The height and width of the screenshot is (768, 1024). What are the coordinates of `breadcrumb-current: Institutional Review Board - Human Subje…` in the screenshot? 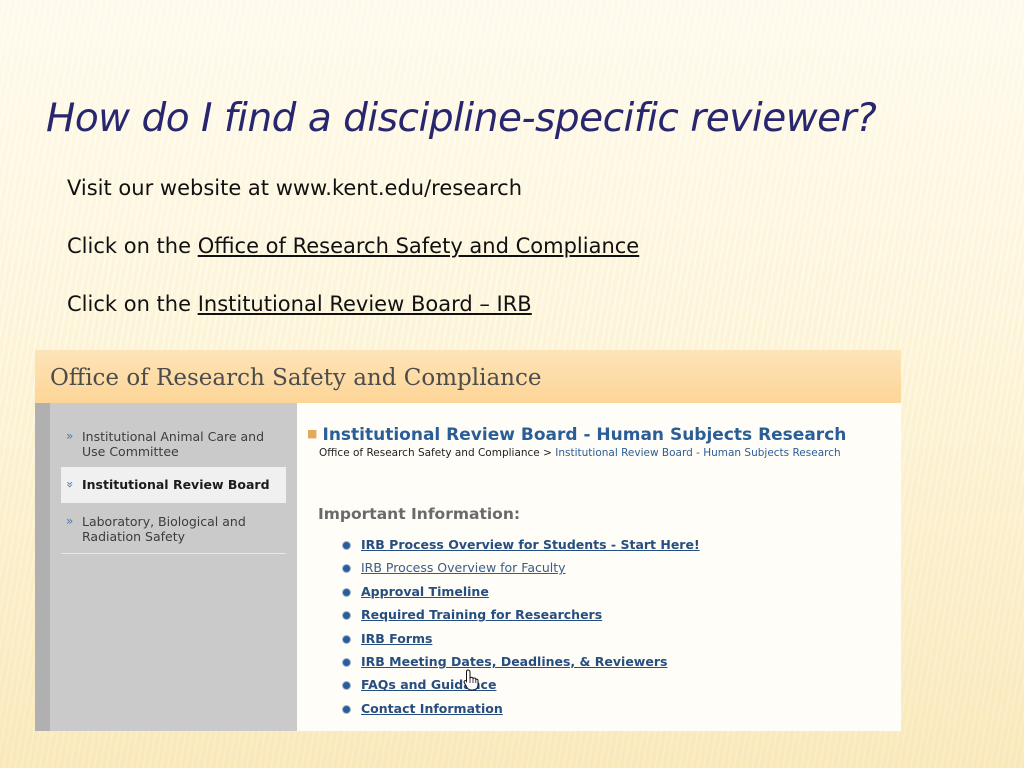 It's located at (698, 453).